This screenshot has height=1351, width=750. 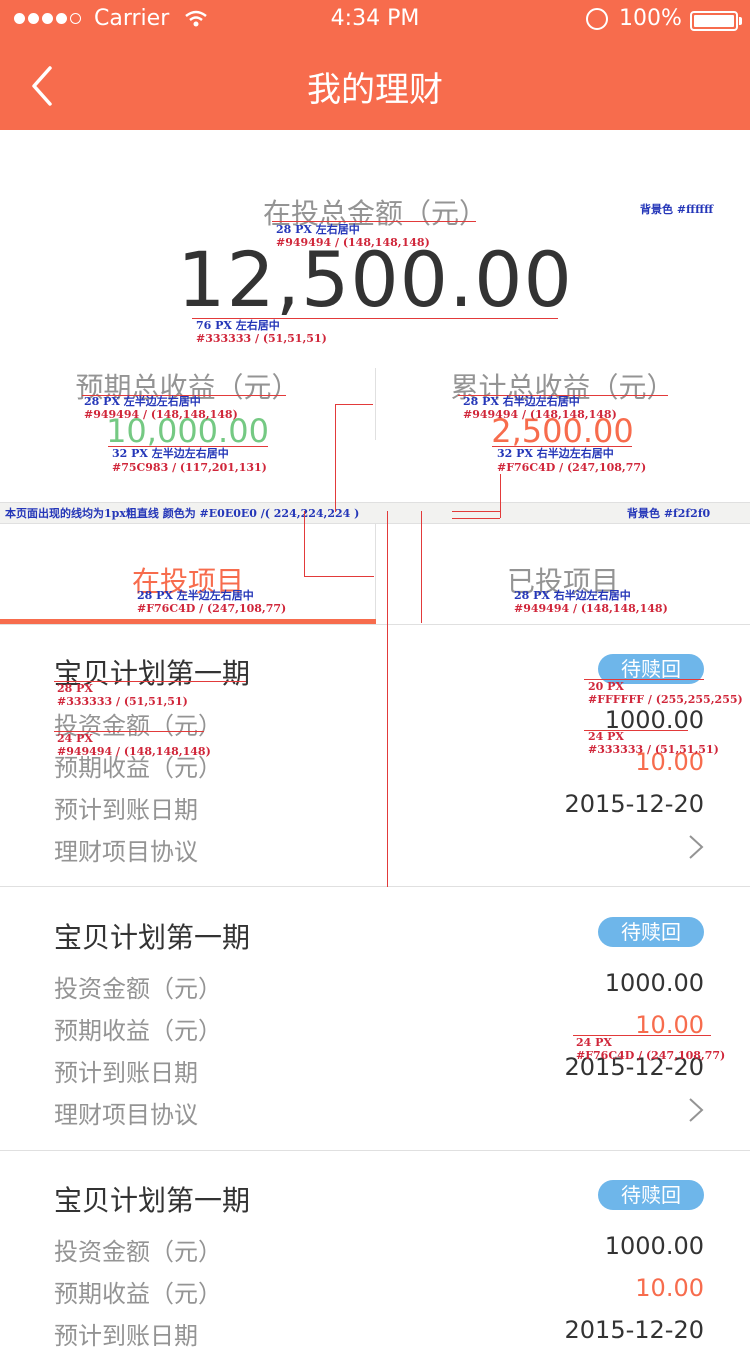 What do you see at coordinates (318, 229) in the screenshot?
I see `annotation-total-label-size: 28 PX 左右居中` at bounding box center [318, 229].